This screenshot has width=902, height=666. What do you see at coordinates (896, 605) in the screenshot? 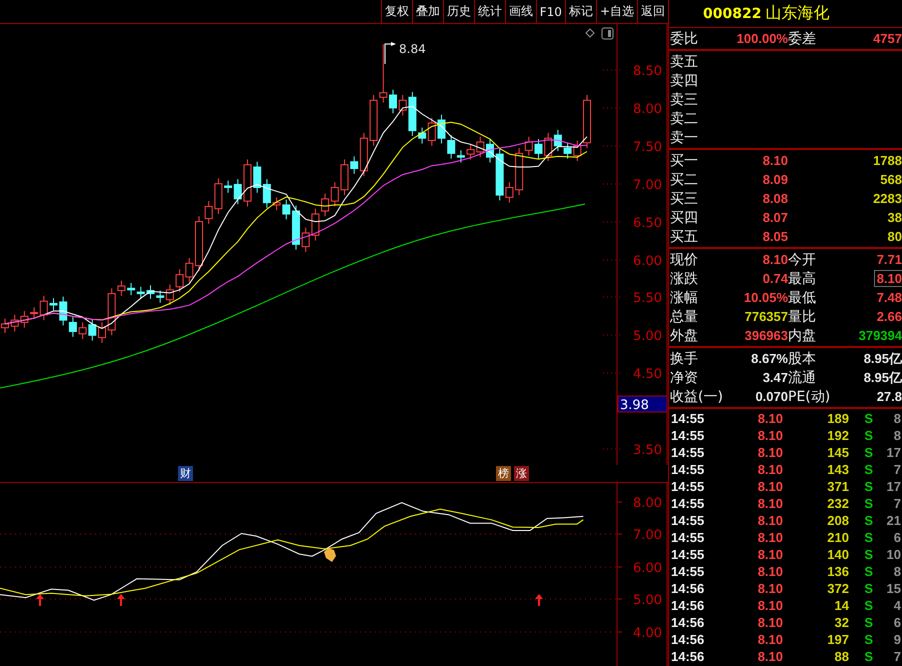
I see `trade-count: 4` at bounding box center [896, 605].